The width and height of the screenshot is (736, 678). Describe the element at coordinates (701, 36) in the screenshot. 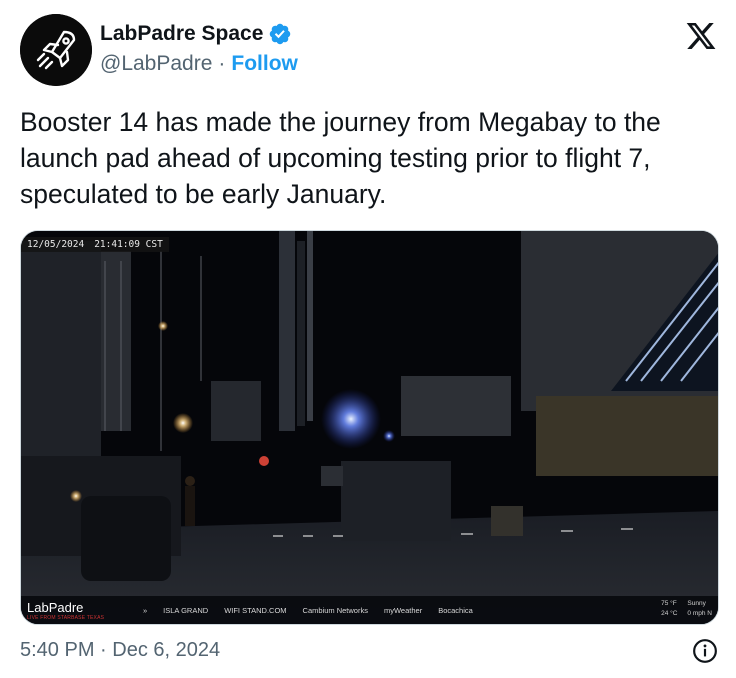

I see `x-logo-icon` at that location.